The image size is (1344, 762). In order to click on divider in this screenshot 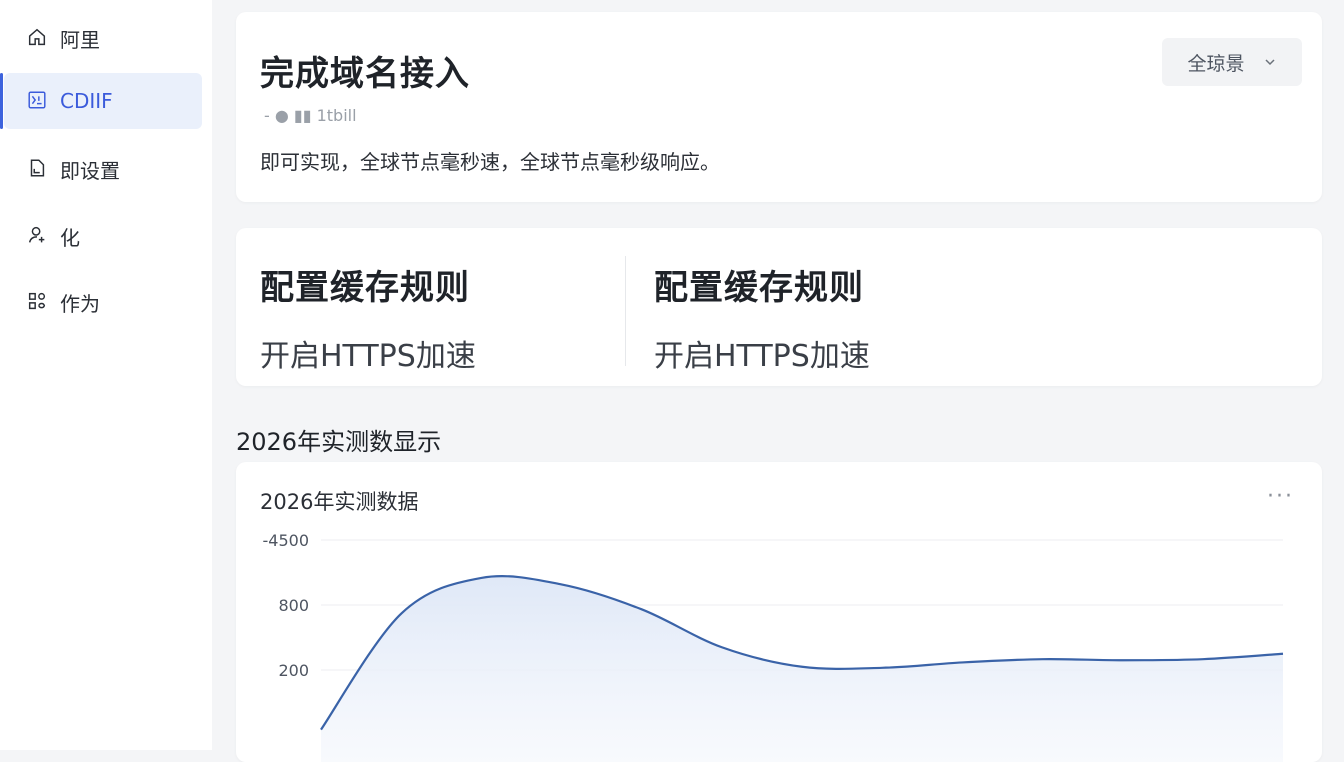, I will do `click(625, 311)`.